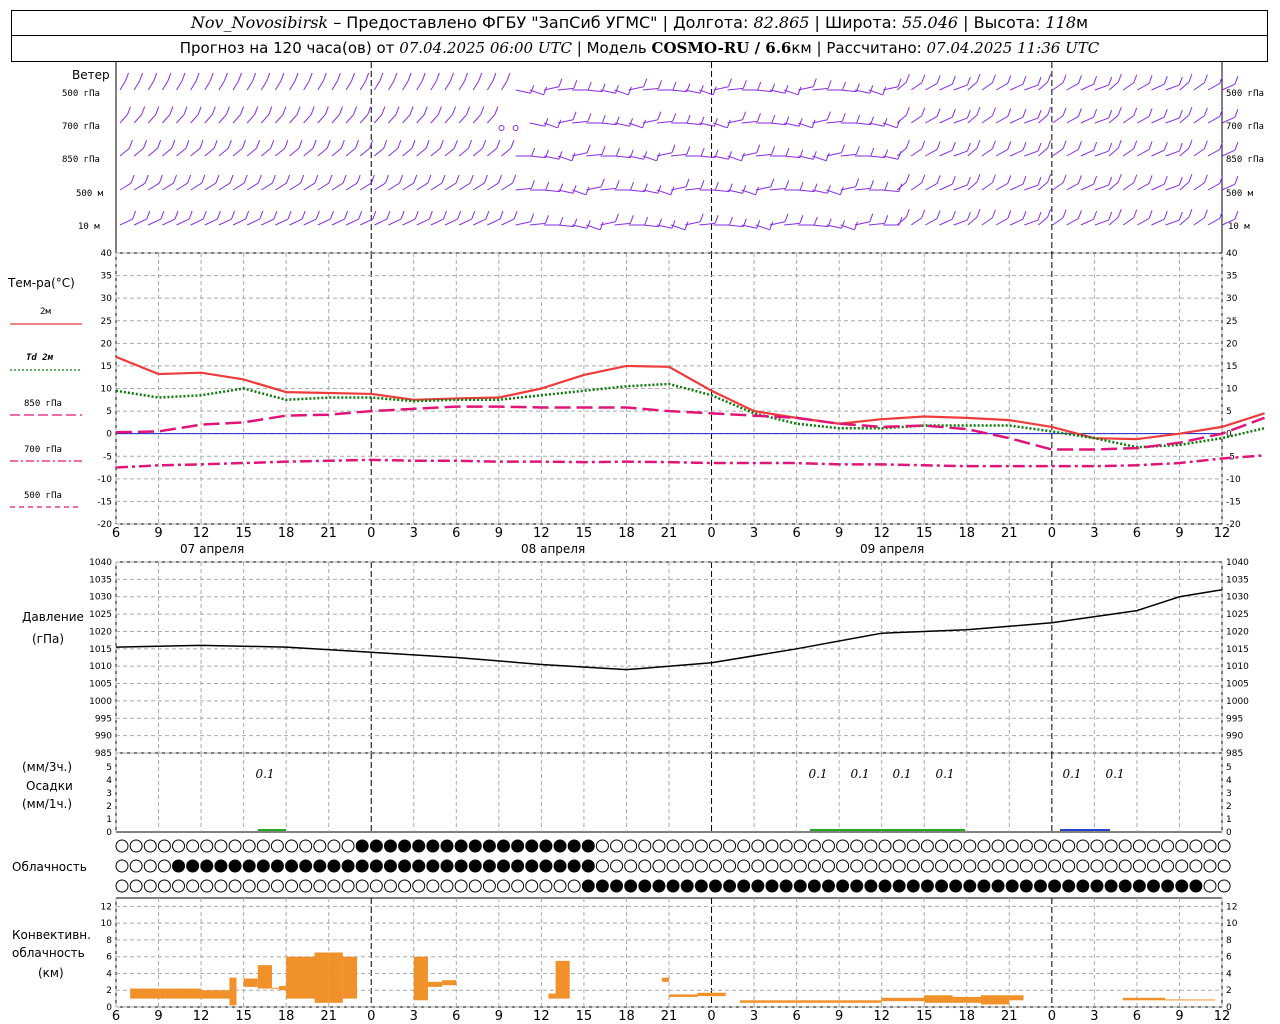  Describe the element at coordinates (901, 774) in the screenshot. I see `precip-value-label: 0.1` at that location.